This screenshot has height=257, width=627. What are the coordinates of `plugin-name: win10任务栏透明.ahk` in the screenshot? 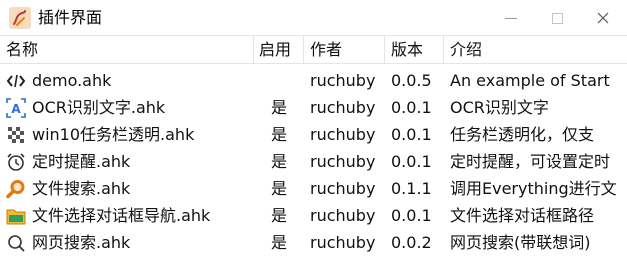 It's located at (113, 134).